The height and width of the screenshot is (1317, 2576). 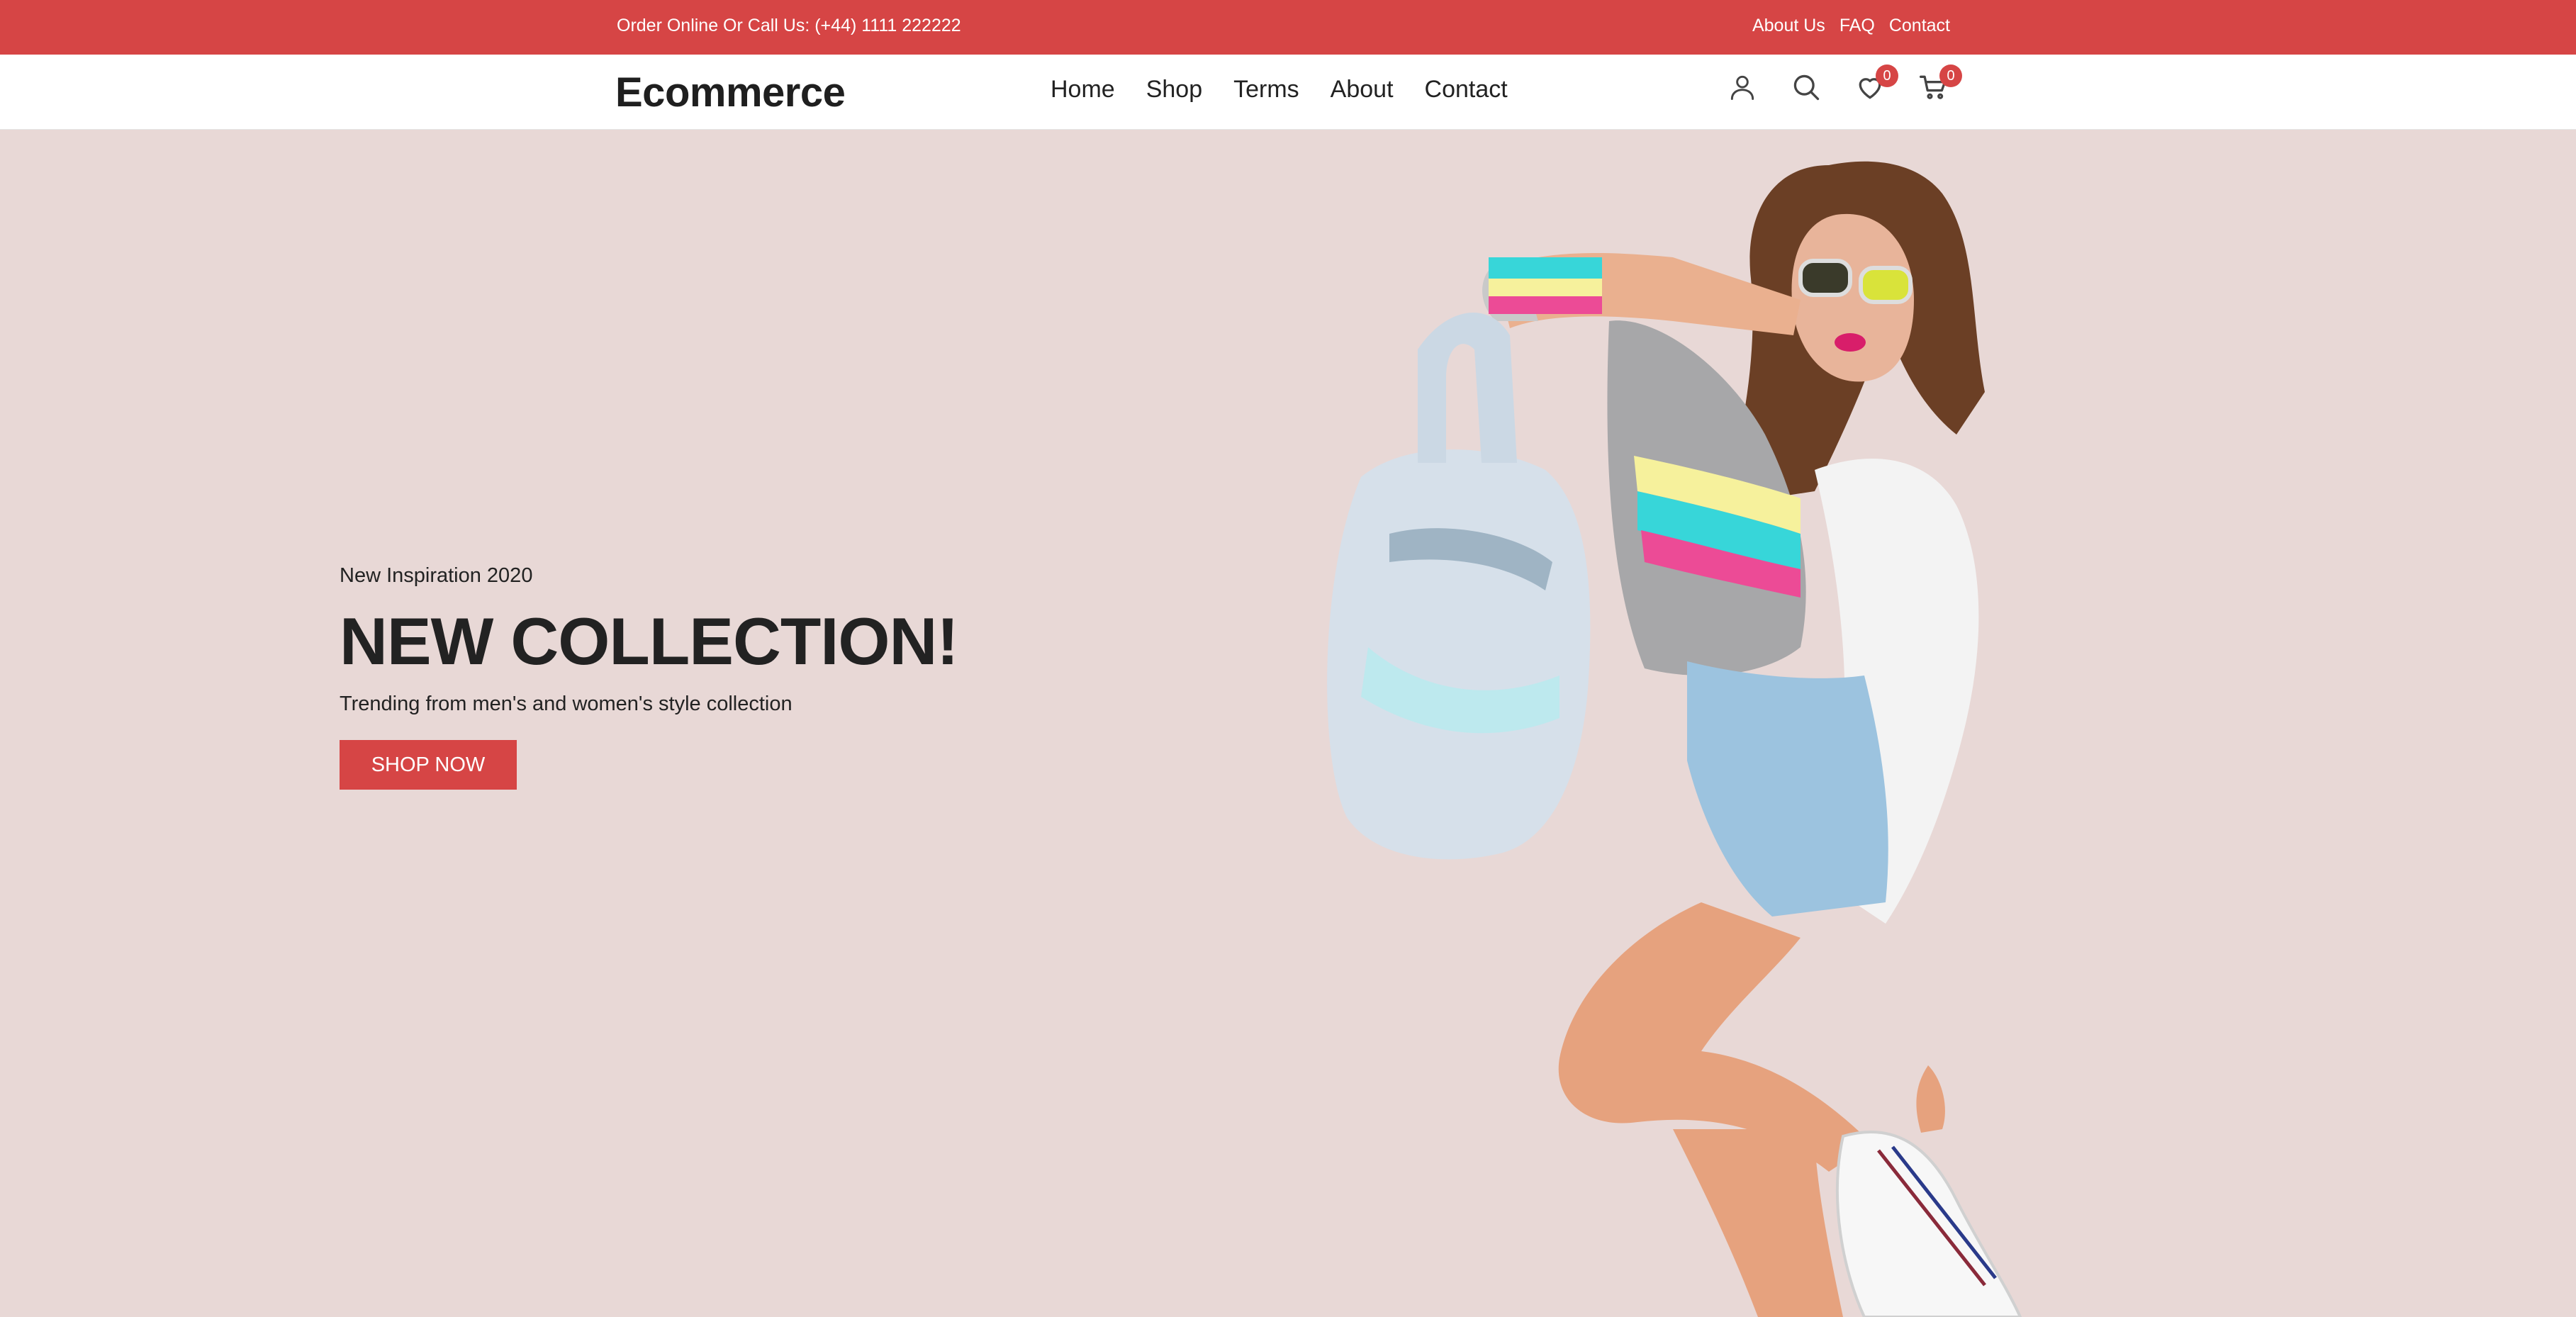 What do you see at coordinates (1083, 90) in the screenshot?
I see `nav-home: Home` at bounding box center [1083, 90].